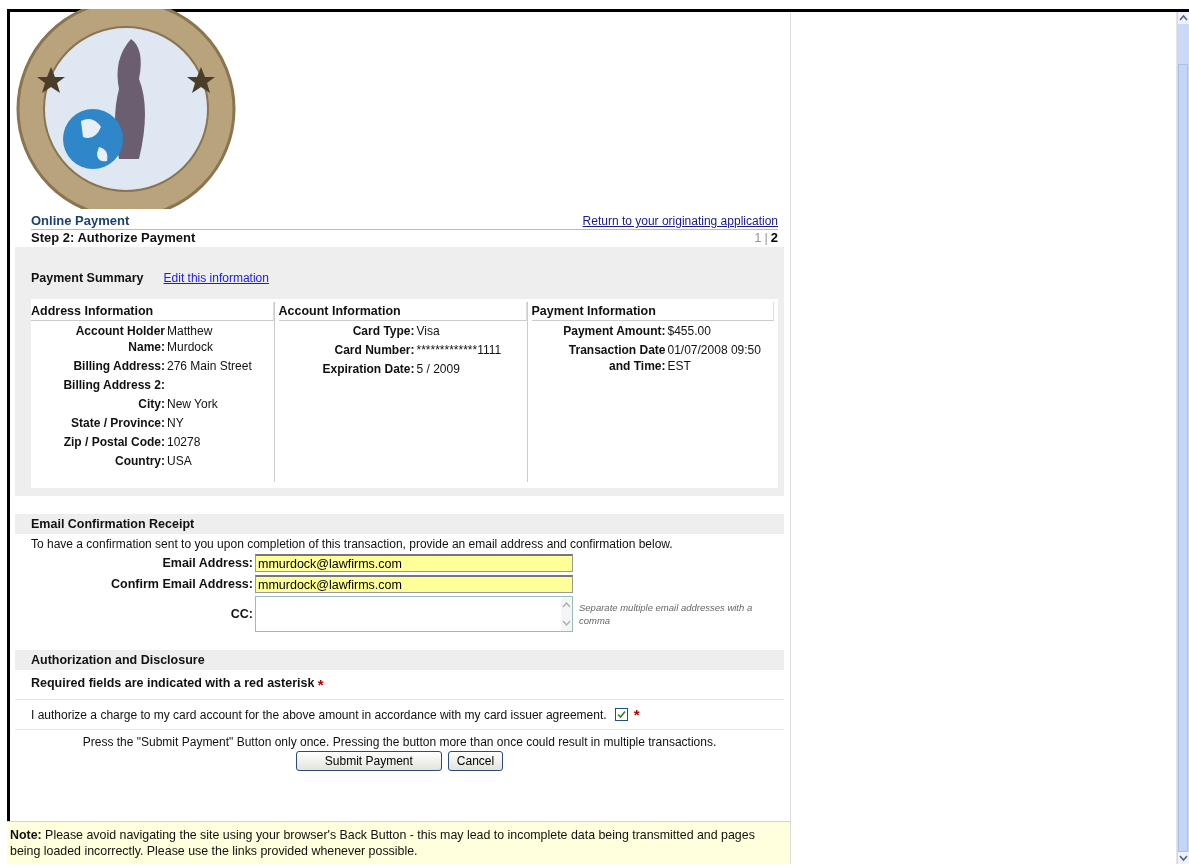 Image resolution: width=1189 pixels, height=867 pixels. What do you see at coordinates (714, 358) in the screenshot?
I see `field-value: 01/07/2008 09:50 EST` at bounding box center [714, 358].